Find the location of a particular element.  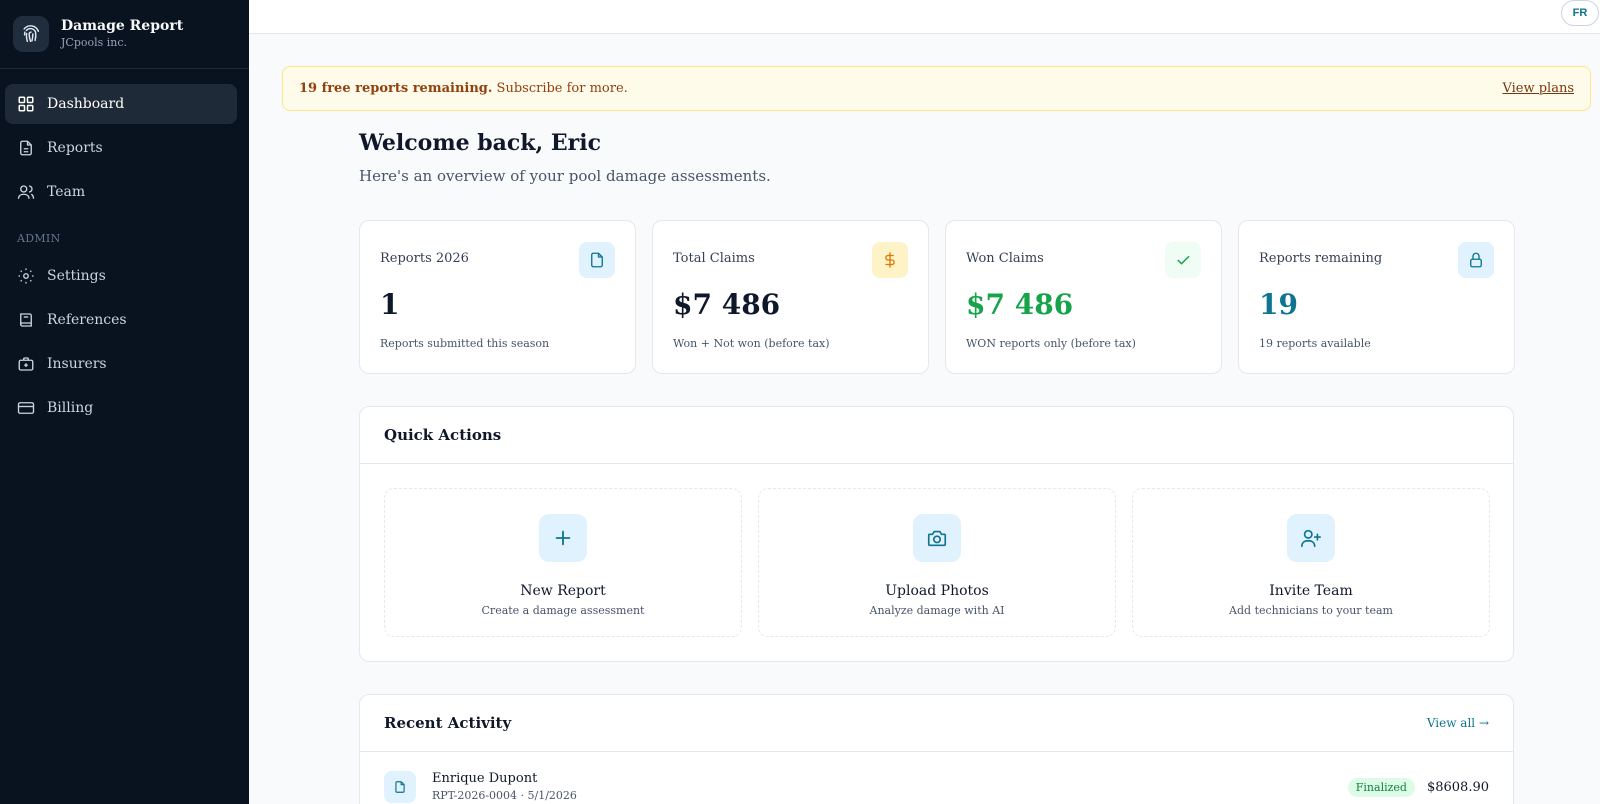

user-plus-icon is located at coordinates (1311, 538).